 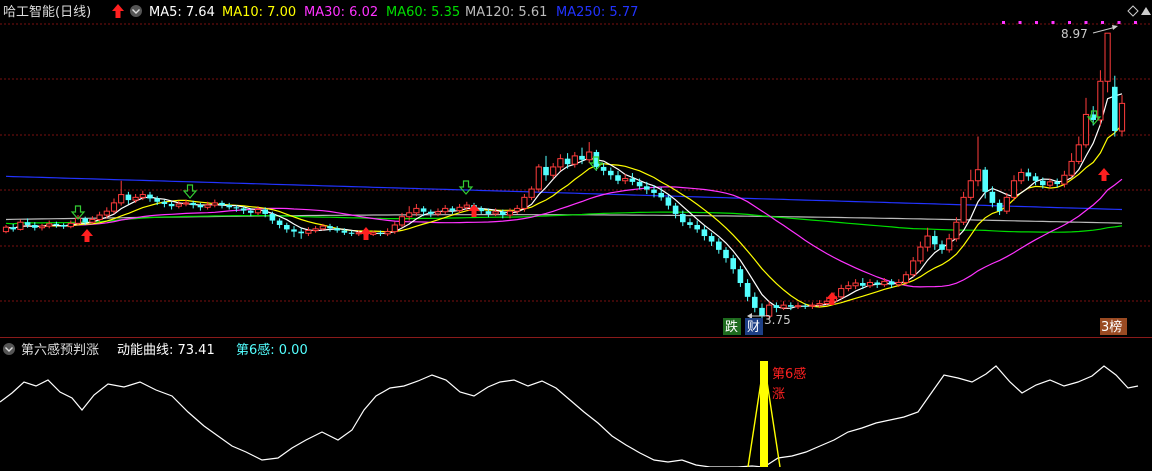 What do you see at coordinates (182, 12) in the screenshot?
I see `ma5-label: MA5: 7.64` at bounding box center [182, 12].